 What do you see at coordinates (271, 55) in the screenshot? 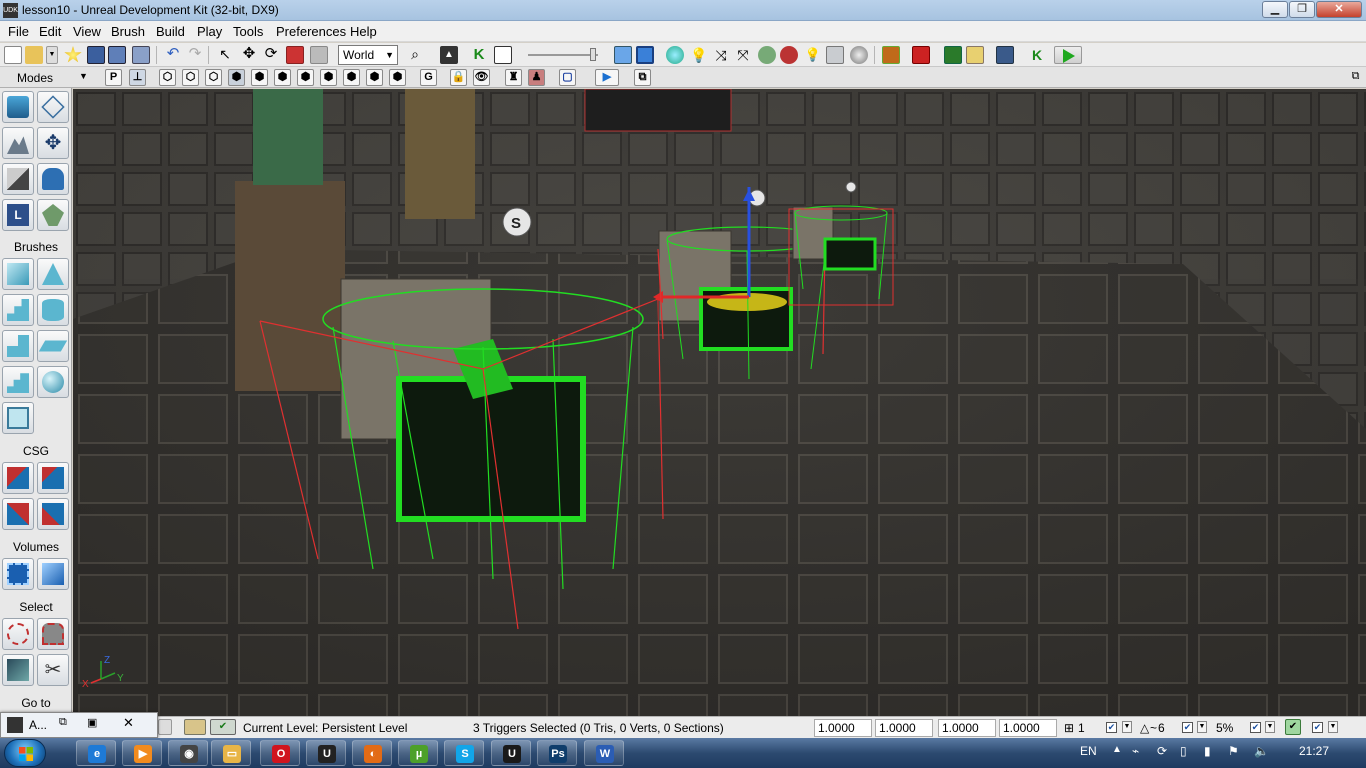
I see `rotate-icon: ⟳` at bounding box center [271, 55].